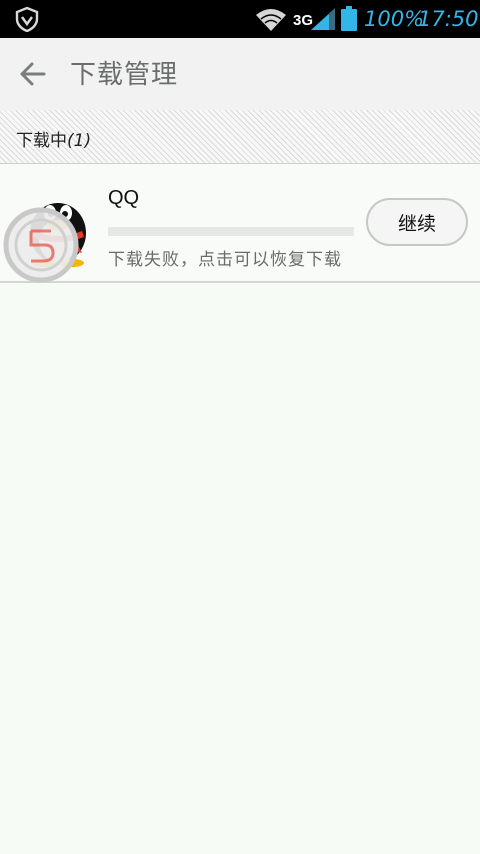  Describe the element at coordinates (448, 19) in the screenshot. I see `clock: 17:50` at that location.